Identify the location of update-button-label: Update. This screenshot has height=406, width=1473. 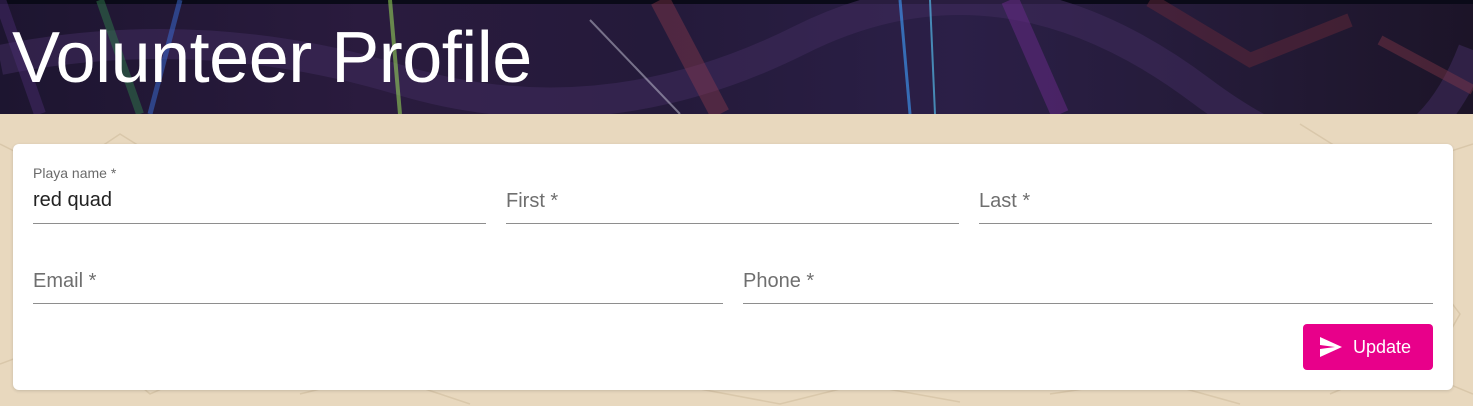
(1382, 347).